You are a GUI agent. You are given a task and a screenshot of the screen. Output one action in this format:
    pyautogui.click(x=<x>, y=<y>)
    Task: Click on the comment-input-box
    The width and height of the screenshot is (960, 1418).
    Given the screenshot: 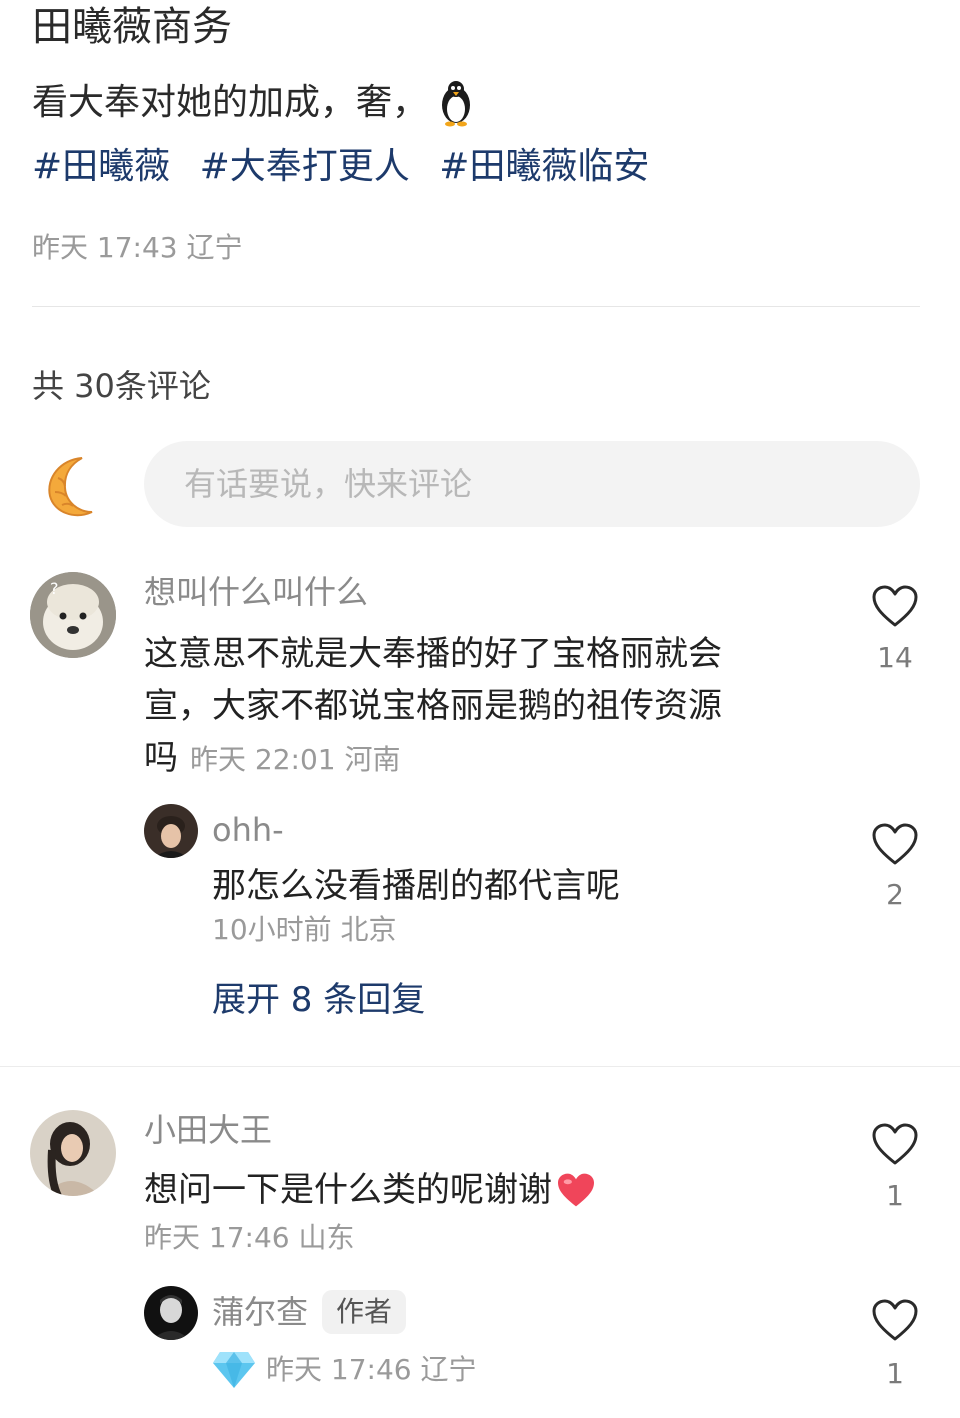 What is the action you would take?
    pyautogui.click(x=532, y=484)
    